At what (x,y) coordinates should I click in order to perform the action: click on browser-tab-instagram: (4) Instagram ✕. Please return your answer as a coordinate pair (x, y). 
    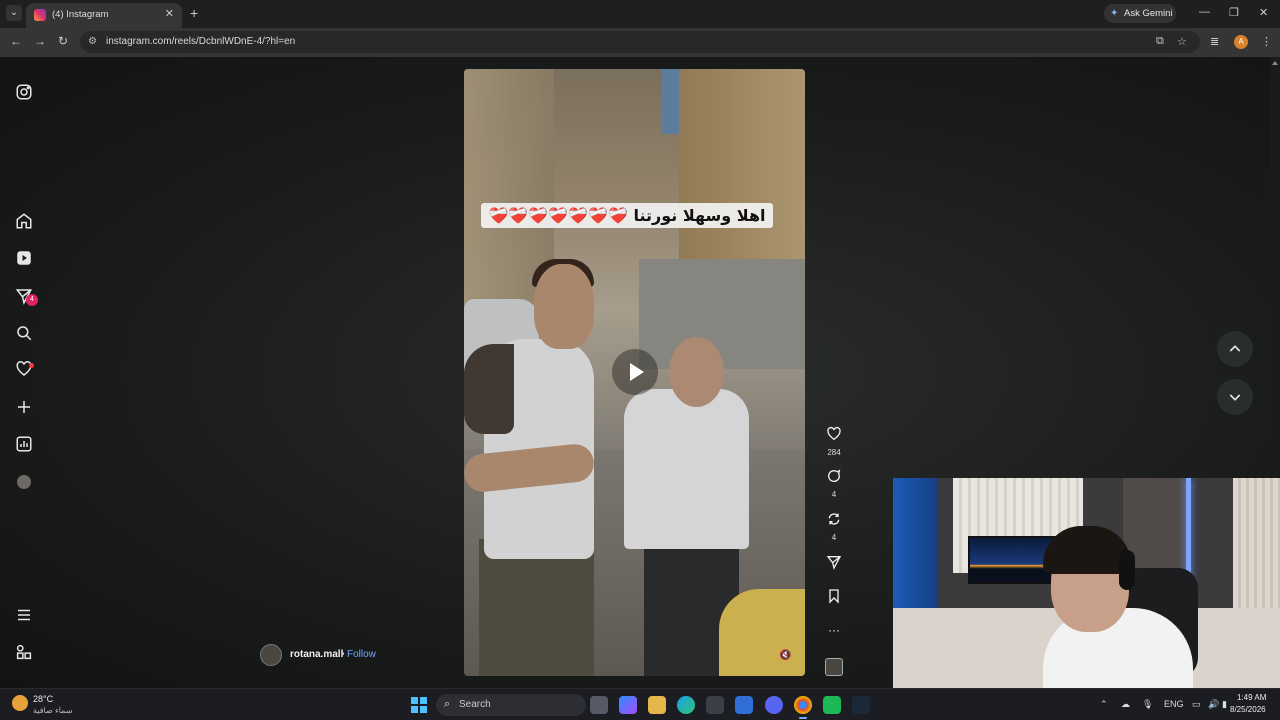
    Looking at the image, I should click on (104, 15).